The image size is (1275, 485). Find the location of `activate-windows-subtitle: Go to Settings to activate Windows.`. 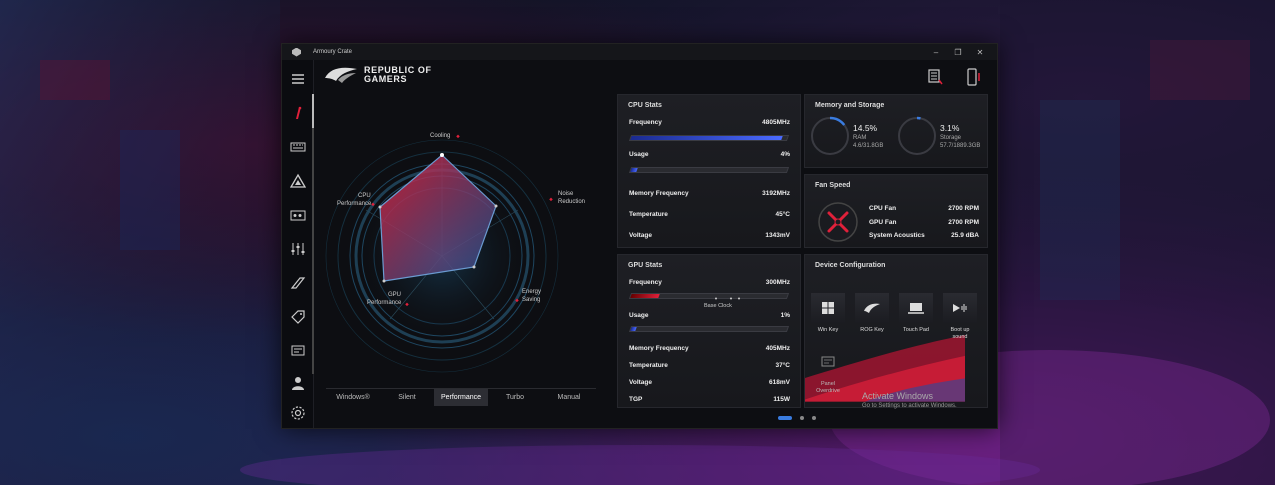

activate-windows-subtitle: Go to Settings to activate Windows. is located at coordinates (909, 406).